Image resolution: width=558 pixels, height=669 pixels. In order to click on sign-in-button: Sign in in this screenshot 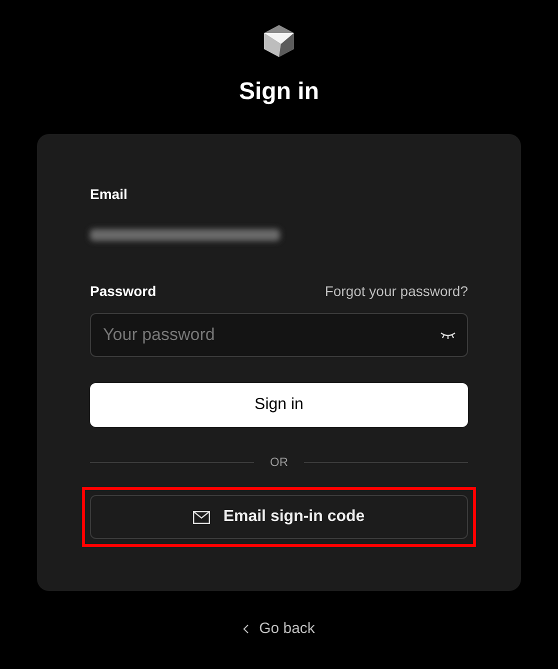, I will do `click(279, 405)`.